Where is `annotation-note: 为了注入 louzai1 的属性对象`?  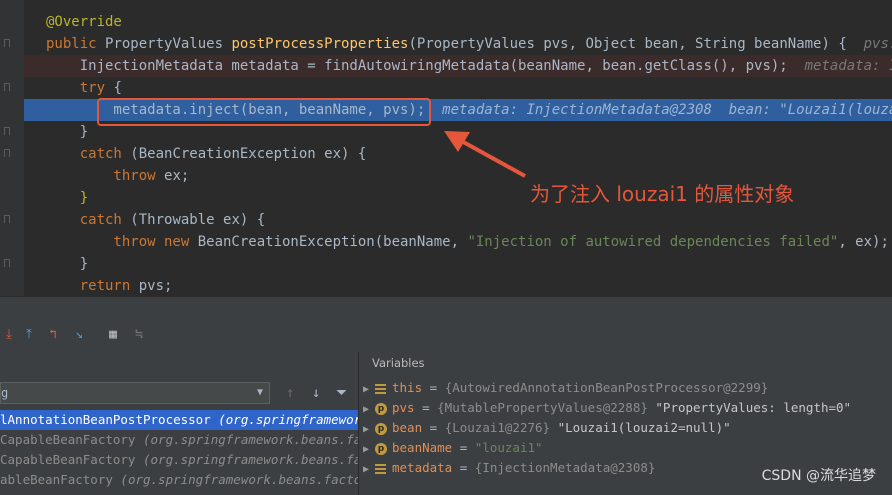
annotation-note: 为了注入 louzai1 的属性对象 is located at coordinates (662, 194).